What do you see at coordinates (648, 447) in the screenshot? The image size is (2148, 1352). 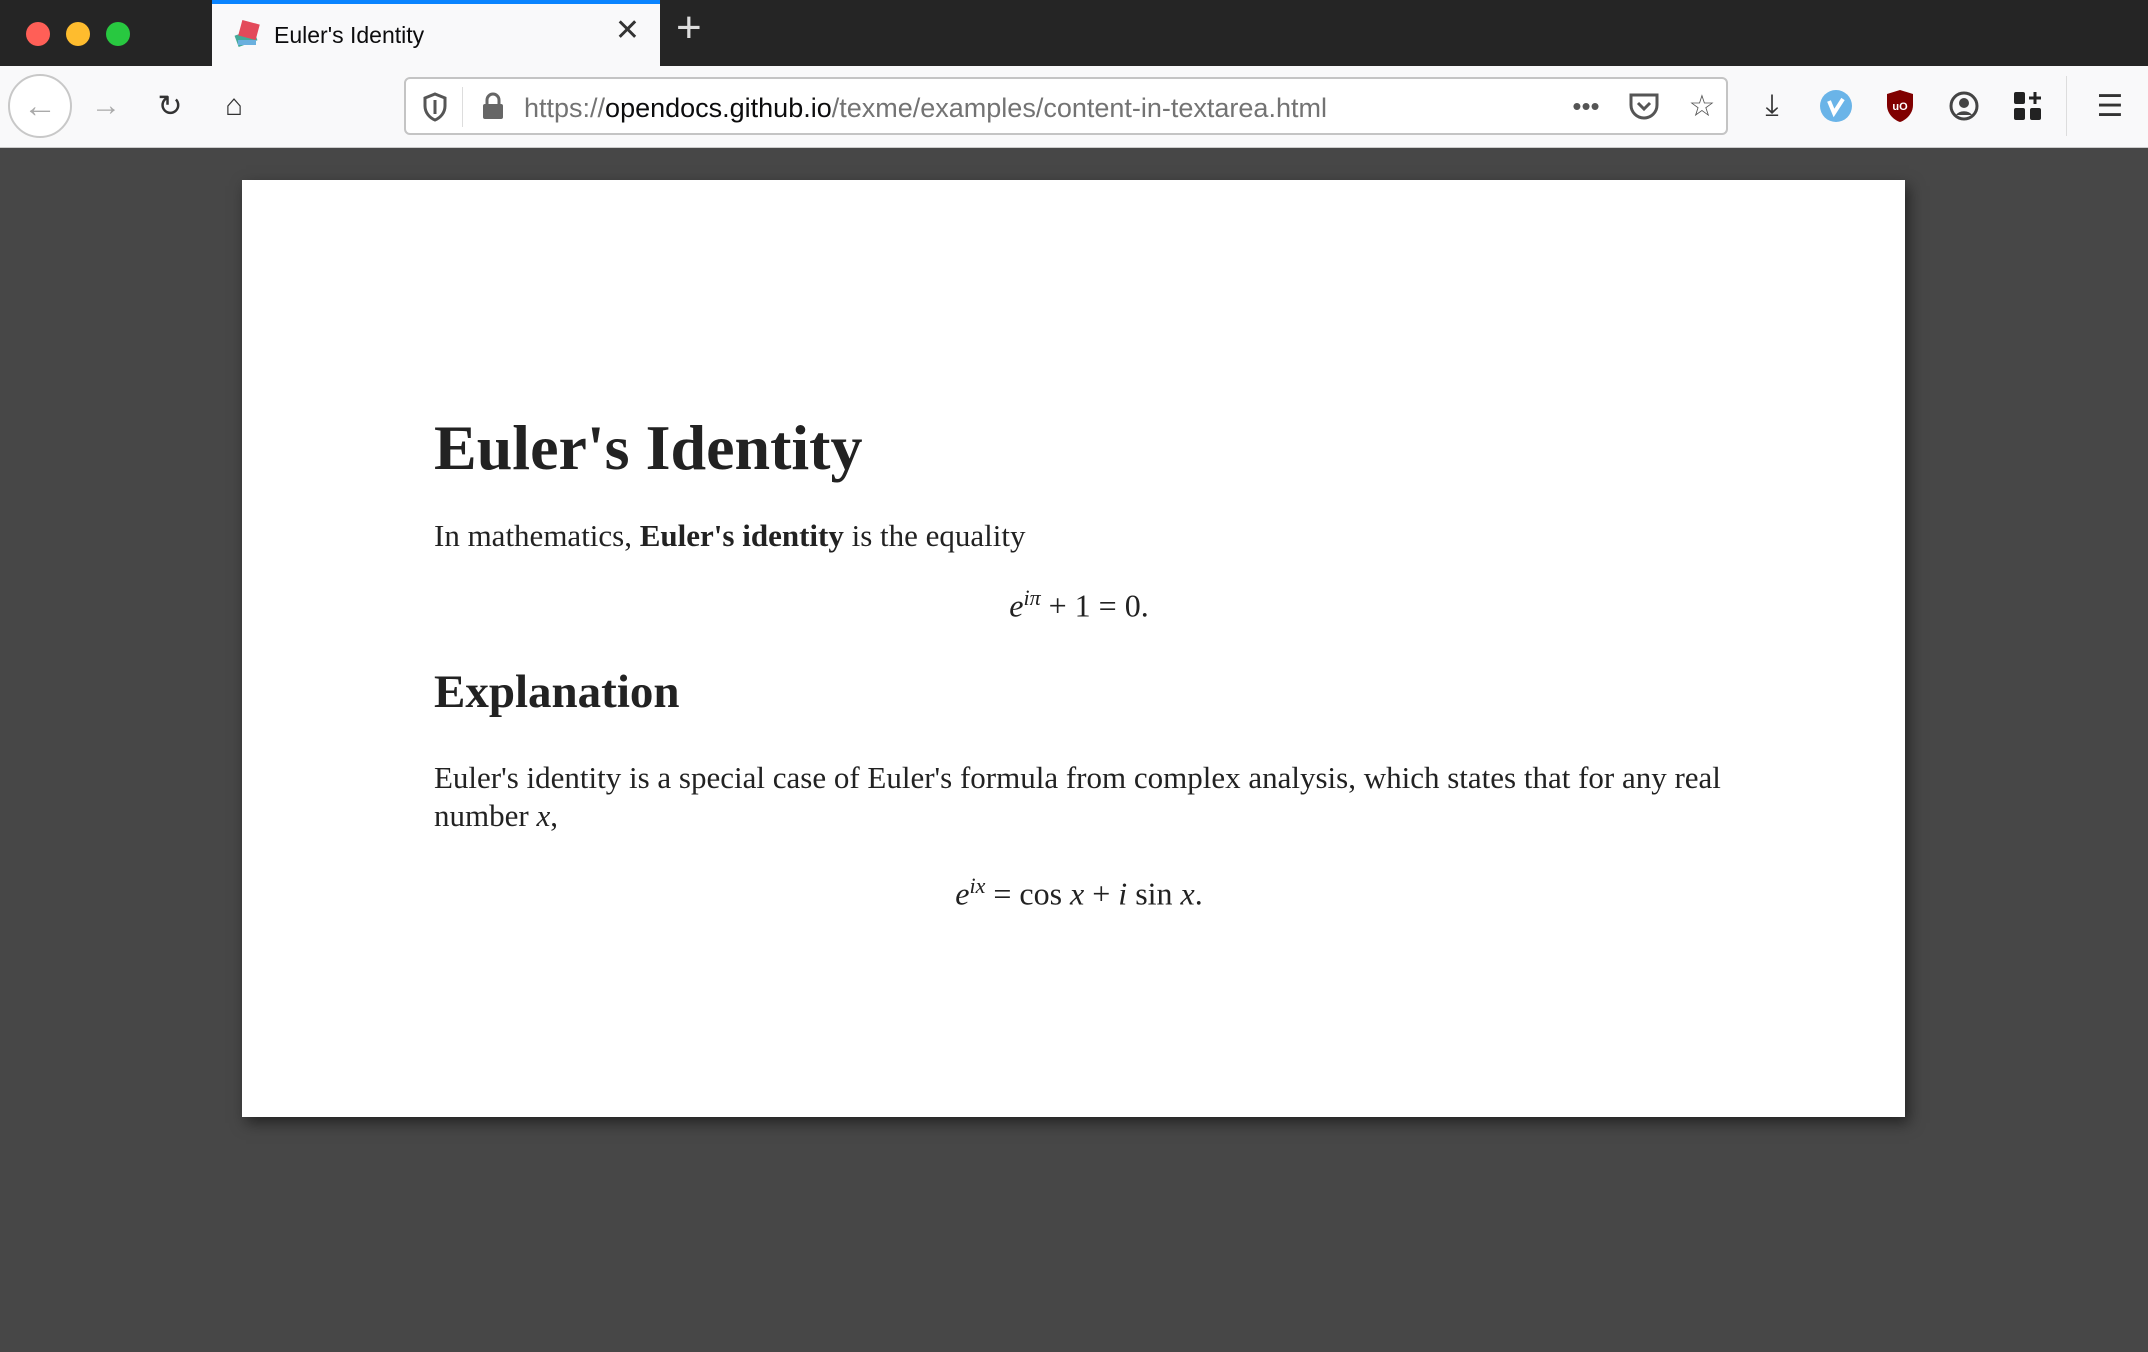 I see `page-title: Euler's Identity` at bounding box center [648, 447].